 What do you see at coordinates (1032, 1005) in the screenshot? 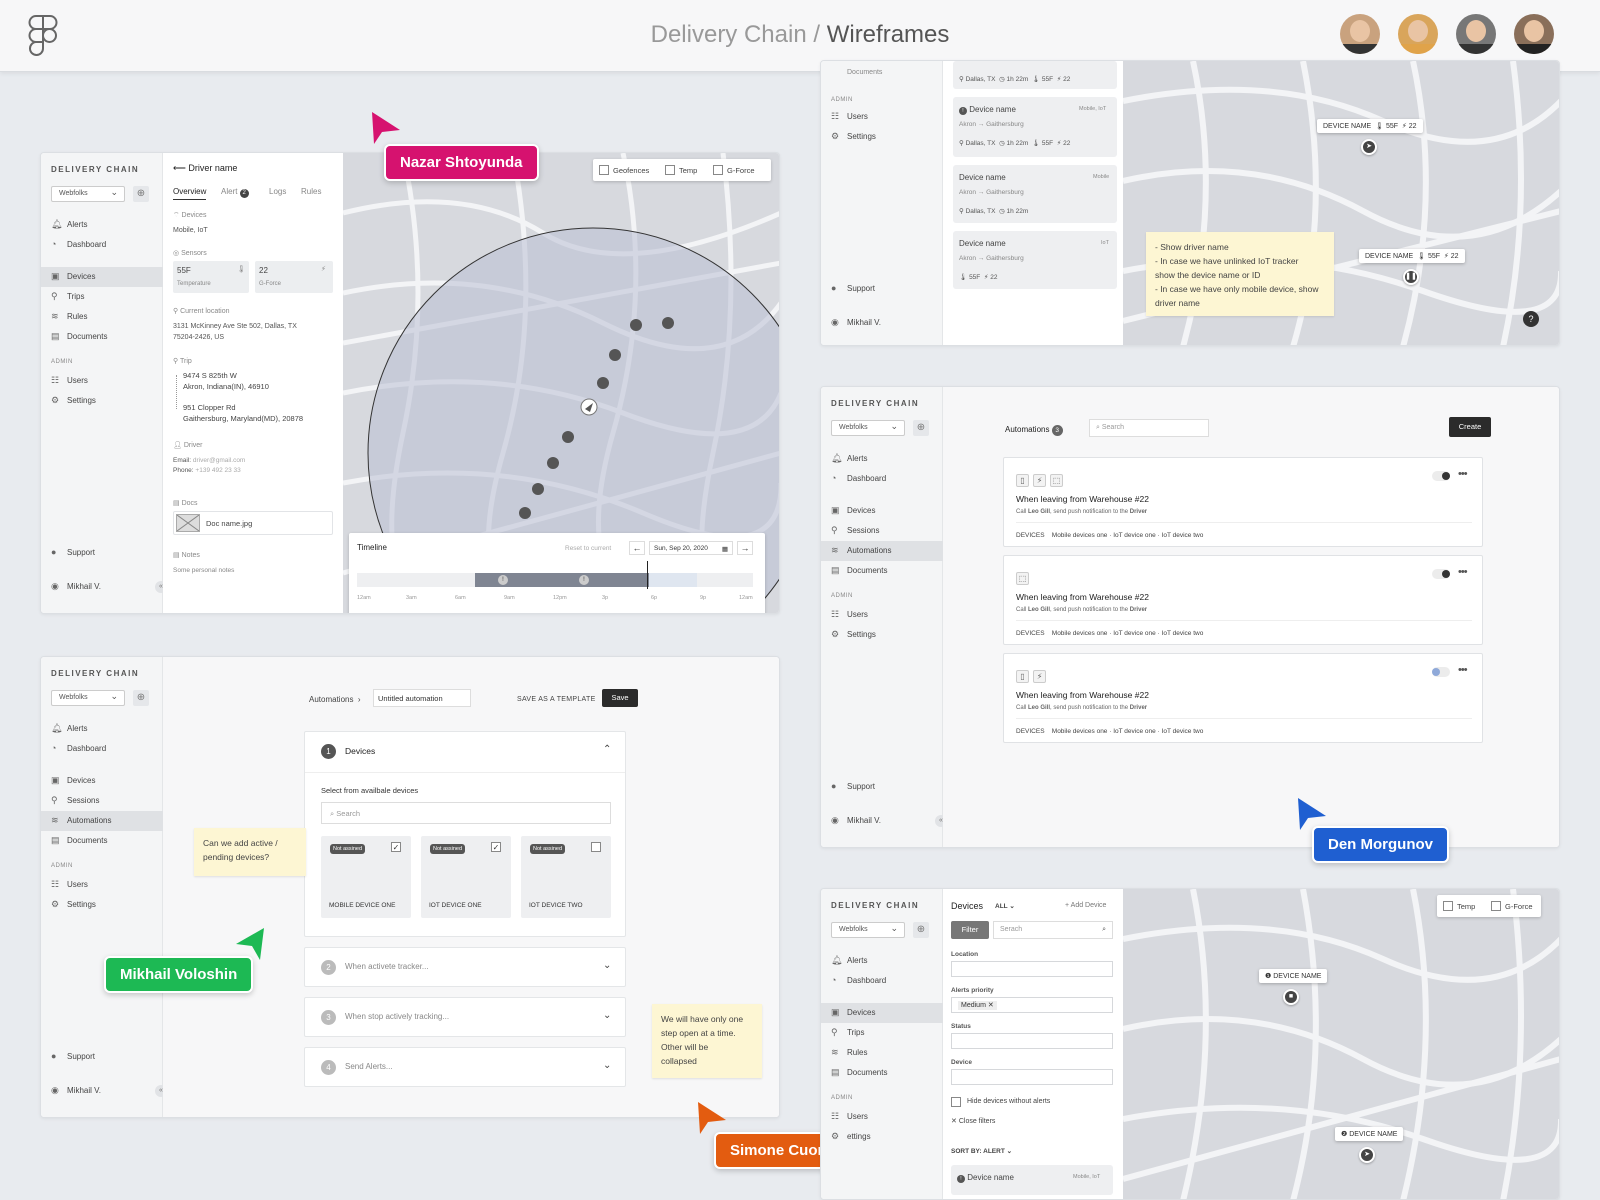
I see `alerts-priority-input: Medium ✕` at bounding box center [1032, 1005].